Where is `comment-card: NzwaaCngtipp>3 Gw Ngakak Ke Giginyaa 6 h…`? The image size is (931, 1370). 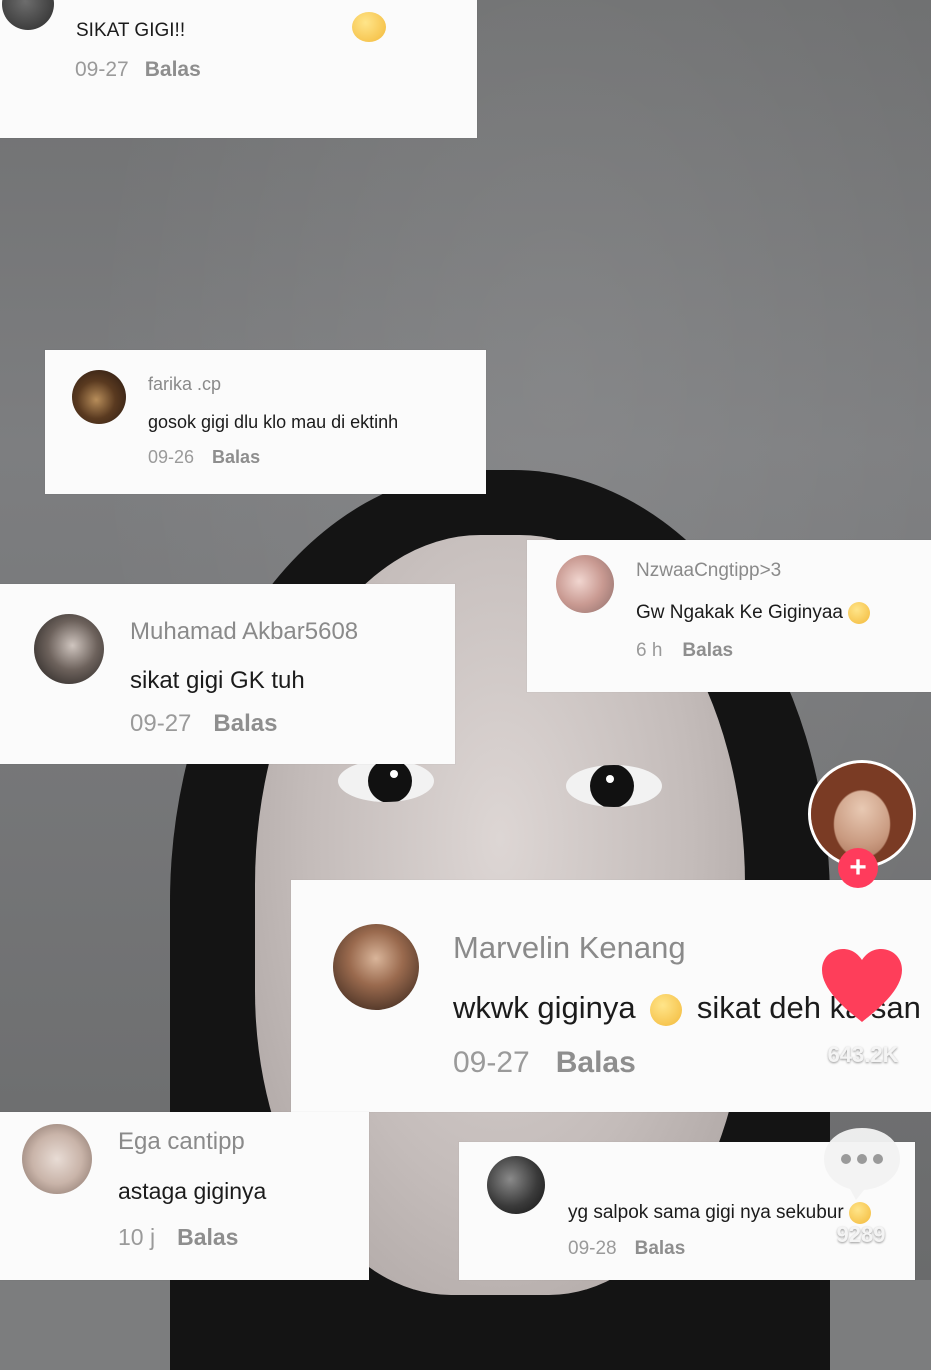
comment-card: NzwaaCngtipp>3 Gw Ngakak Ke Giginyaa 6 h… is located at coordinates (729, 616).